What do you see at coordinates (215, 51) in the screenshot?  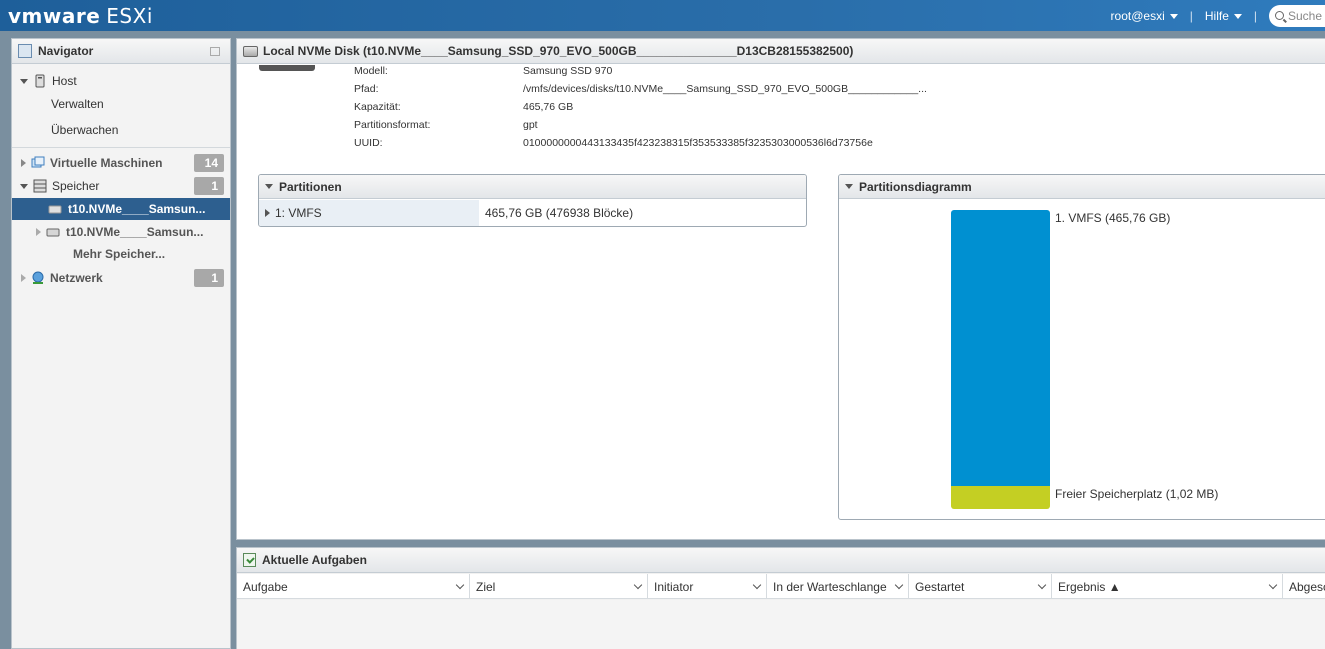 I see `collapse-icon` at bounding box center [215, 51].